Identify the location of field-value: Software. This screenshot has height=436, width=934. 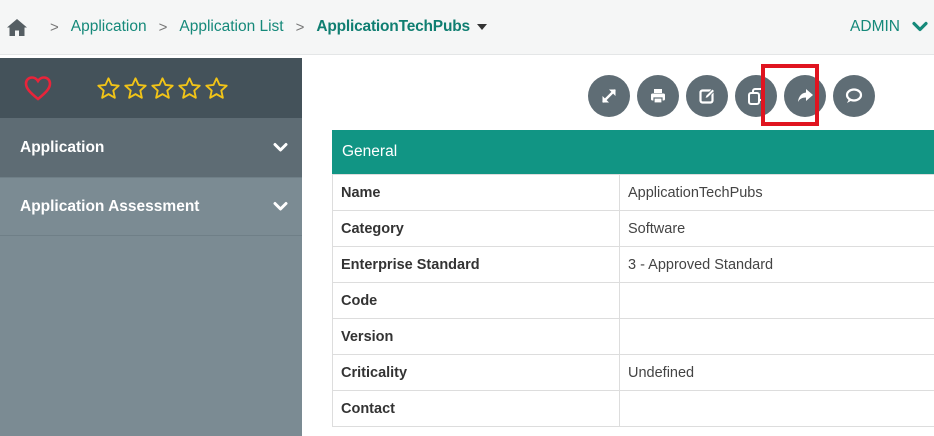
(776, 228).